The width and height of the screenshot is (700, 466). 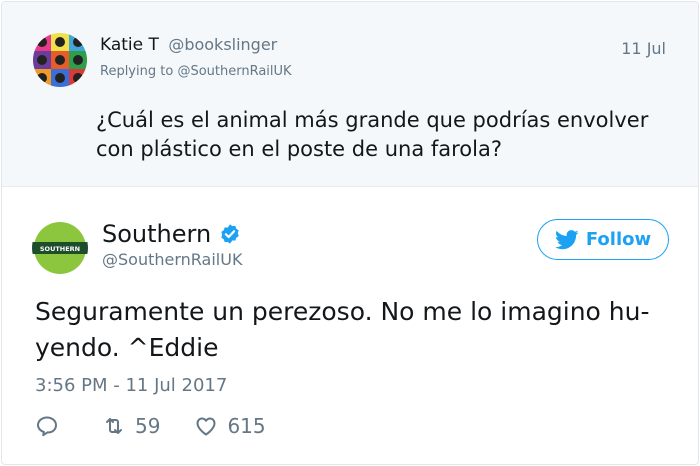 What do you see at coordinates (222, 44) in the screenshot?
I see `author-handle: @bookslinger` at bounding box center [222, 44].